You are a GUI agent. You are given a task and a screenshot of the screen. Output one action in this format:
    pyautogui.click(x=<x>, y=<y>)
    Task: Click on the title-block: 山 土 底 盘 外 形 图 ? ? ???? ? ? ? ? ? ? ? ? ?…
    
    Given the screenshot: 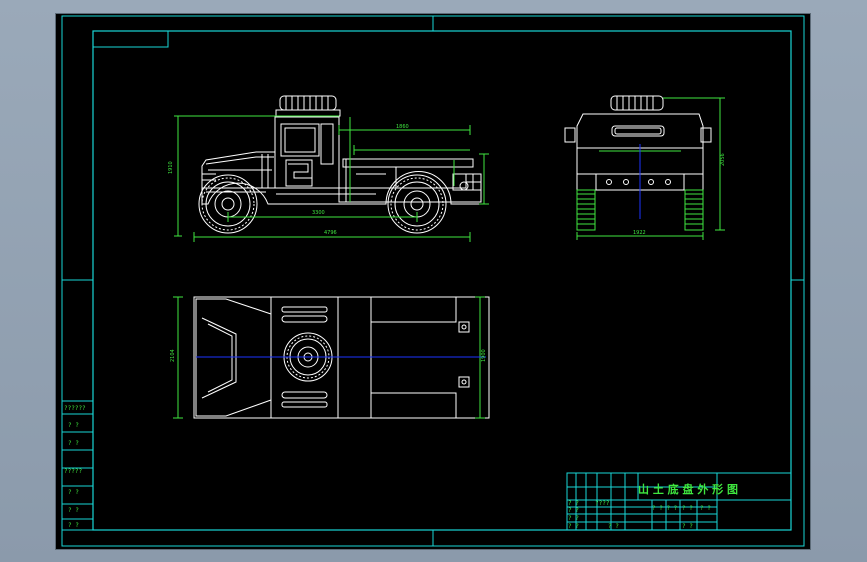 What is the action you would take?
    pyautogui.click(x=679, y=501)
    